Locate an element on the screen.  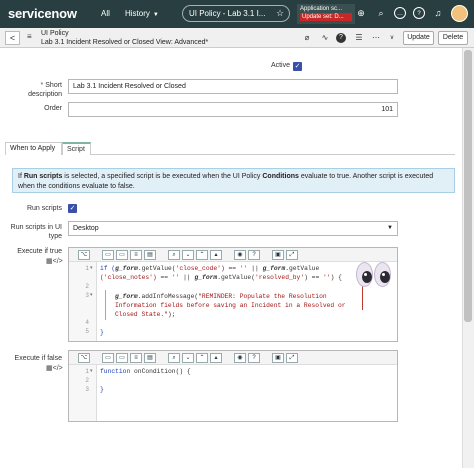
chevron-down-icon: ▼ is located at coordinates (155, 15).